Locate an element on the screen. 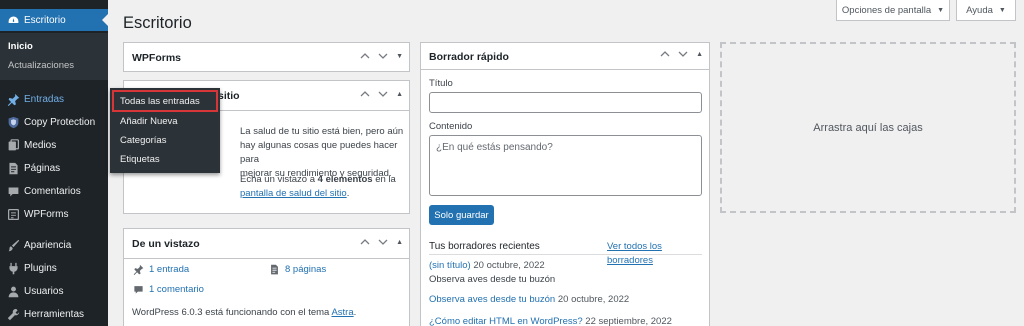 This screenshot has width=1024, height=326. sidebar-item-entradas: Entradas is located at coordinates (54, 99).